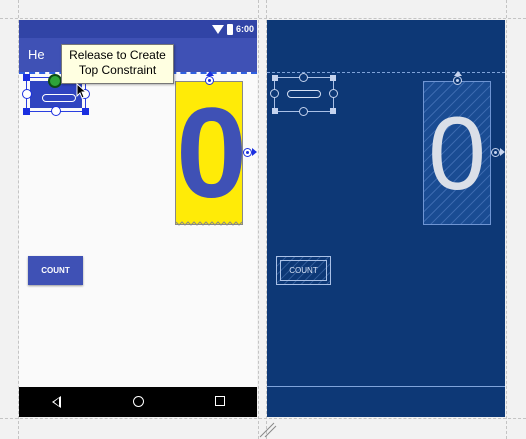  I want to click on tooltip-line-2: Top Constraint, so click(117, 70).